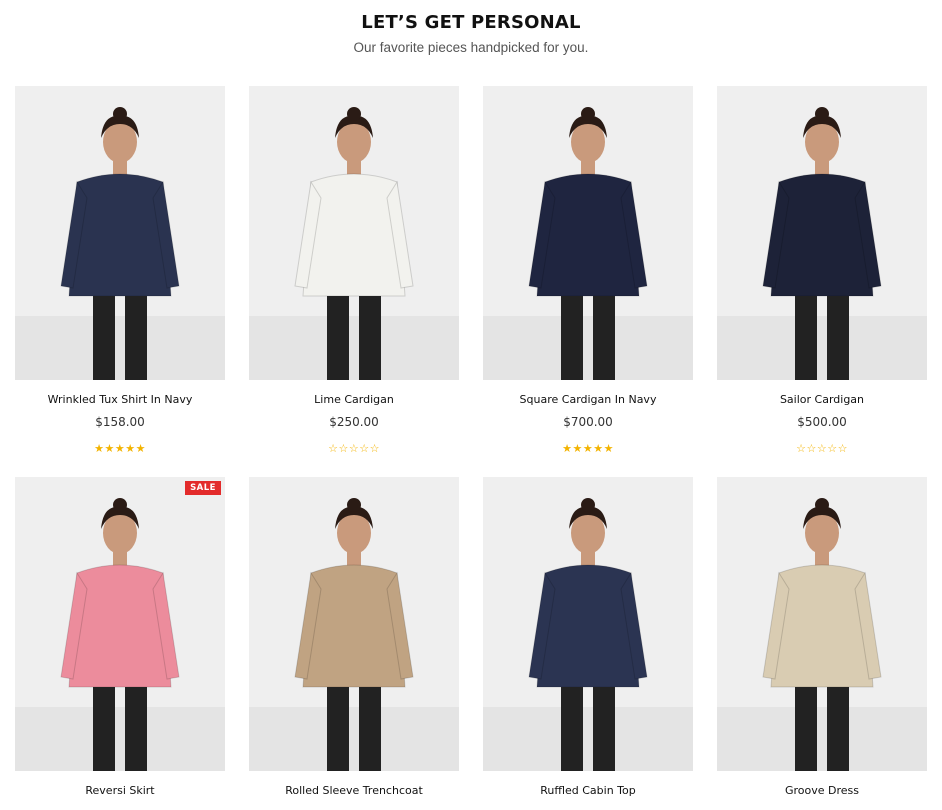 The image size is (942, 810). I want to click on product-name: Sailor Cardigan, so click(822, 399).